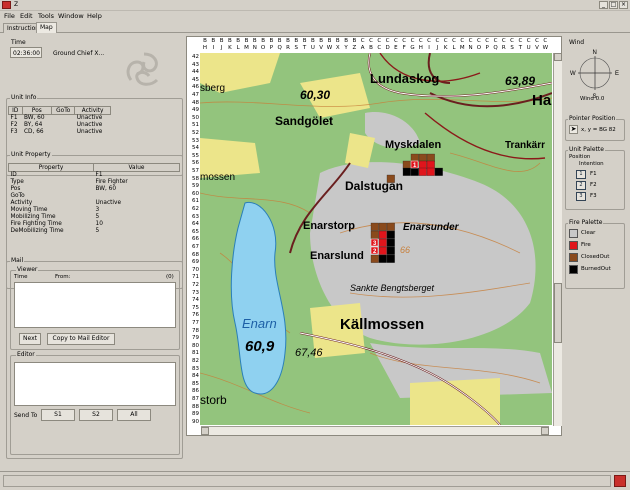  I want to click on table-row: ID F1, so click(94, 175).